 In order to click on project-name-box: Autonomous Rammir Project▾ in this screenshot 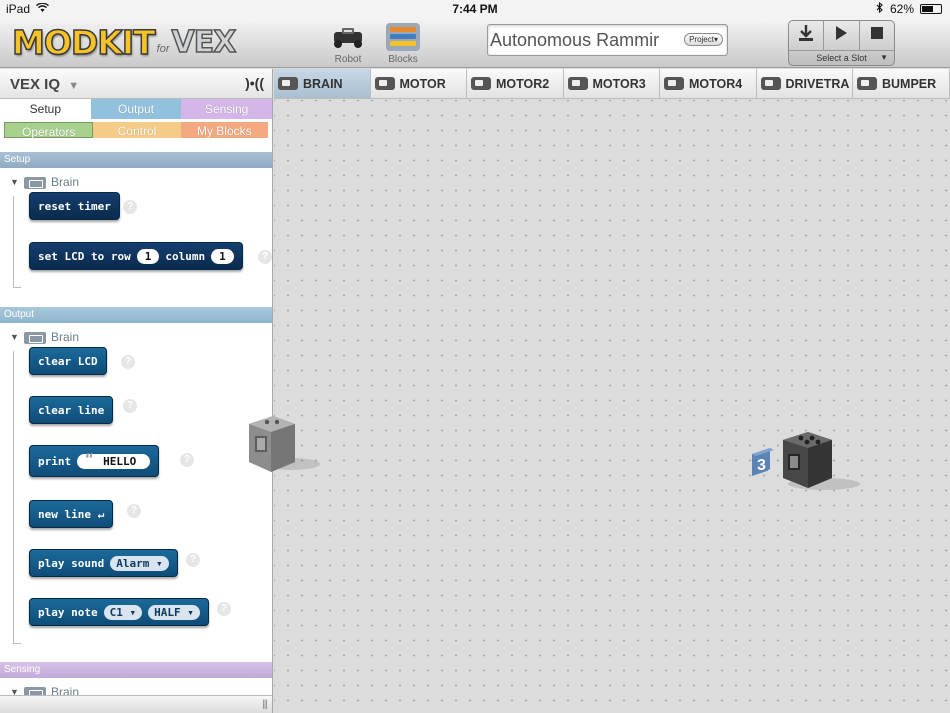, I will do `click(607, 40)`.